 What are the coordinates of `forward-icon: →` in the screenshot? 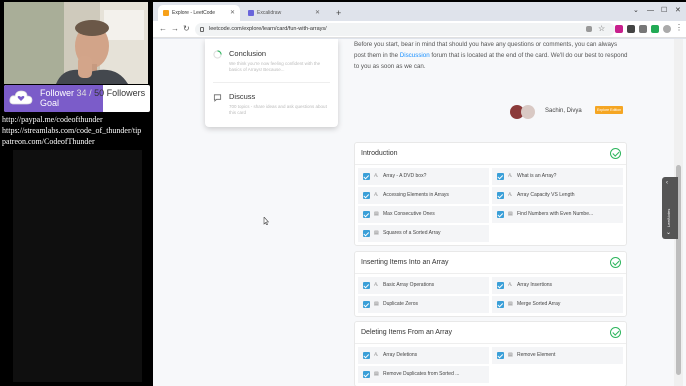 It's located at (175, 29).